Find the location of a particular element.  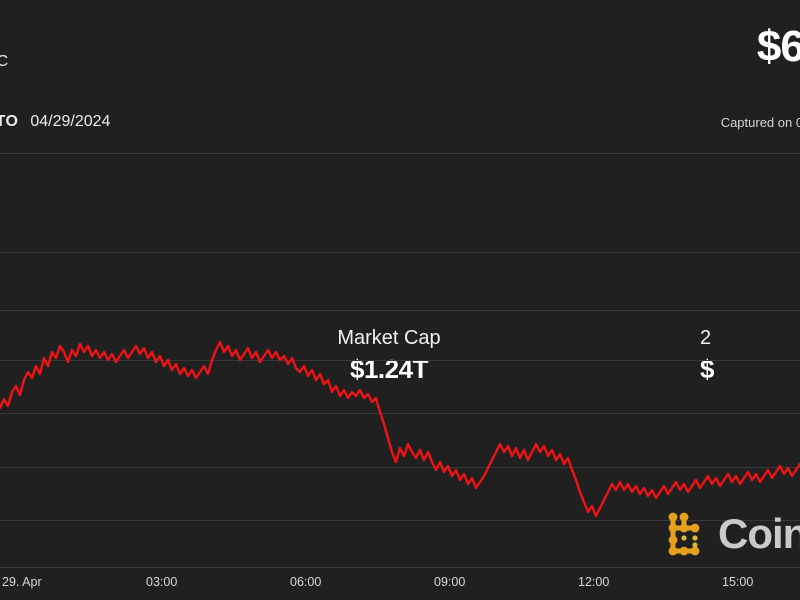

x-axis: 29. Apr 03:00 06:00 09:00 12:00 15:00 is located at coordinates (400, 584).